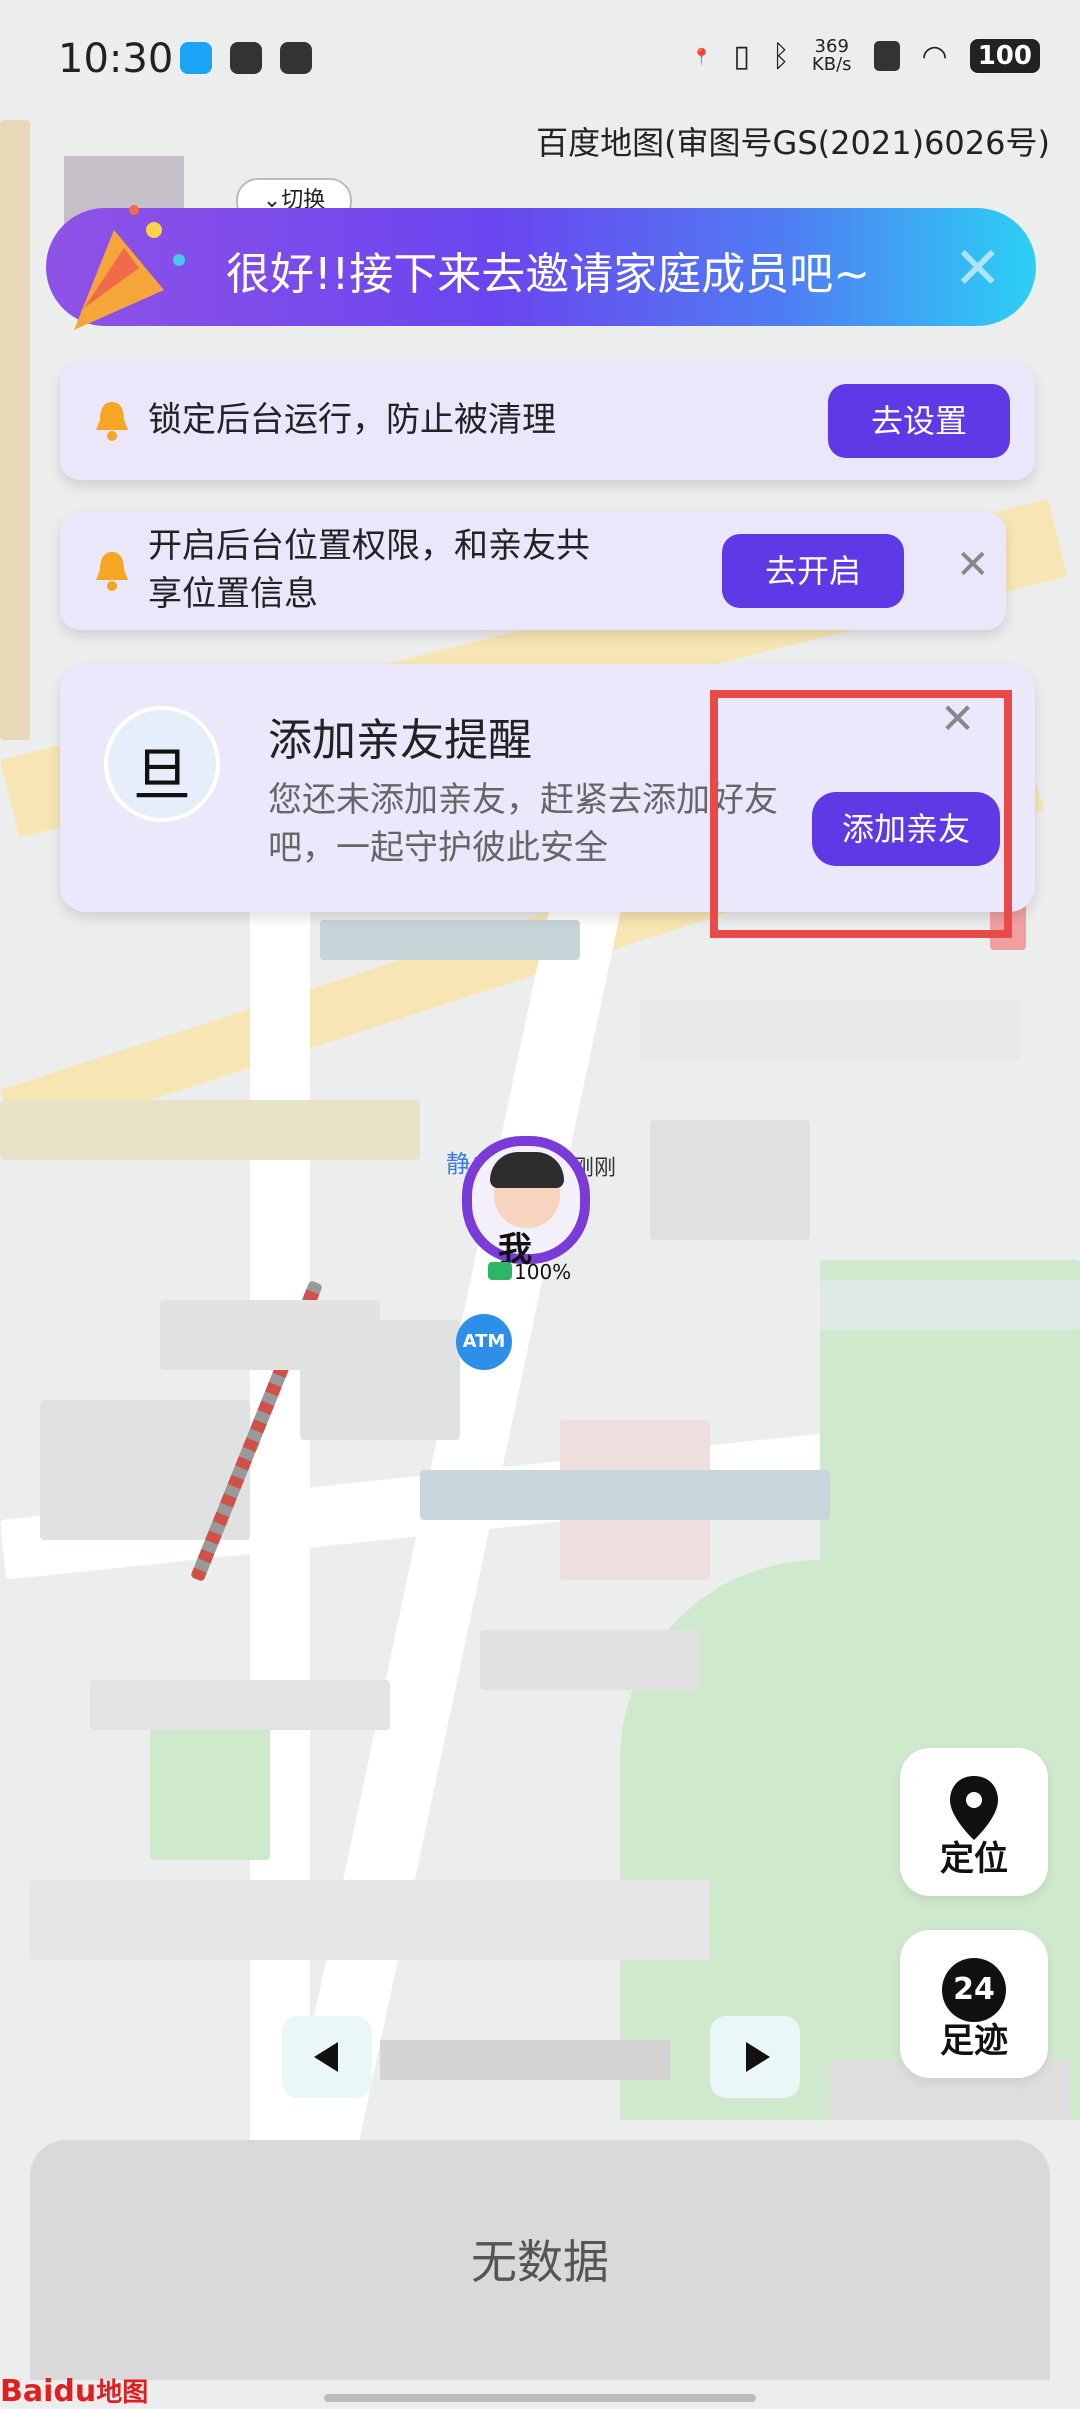  I want to click on reminder-text: 锁定后台运行，防止被清理, so click(352, 420).